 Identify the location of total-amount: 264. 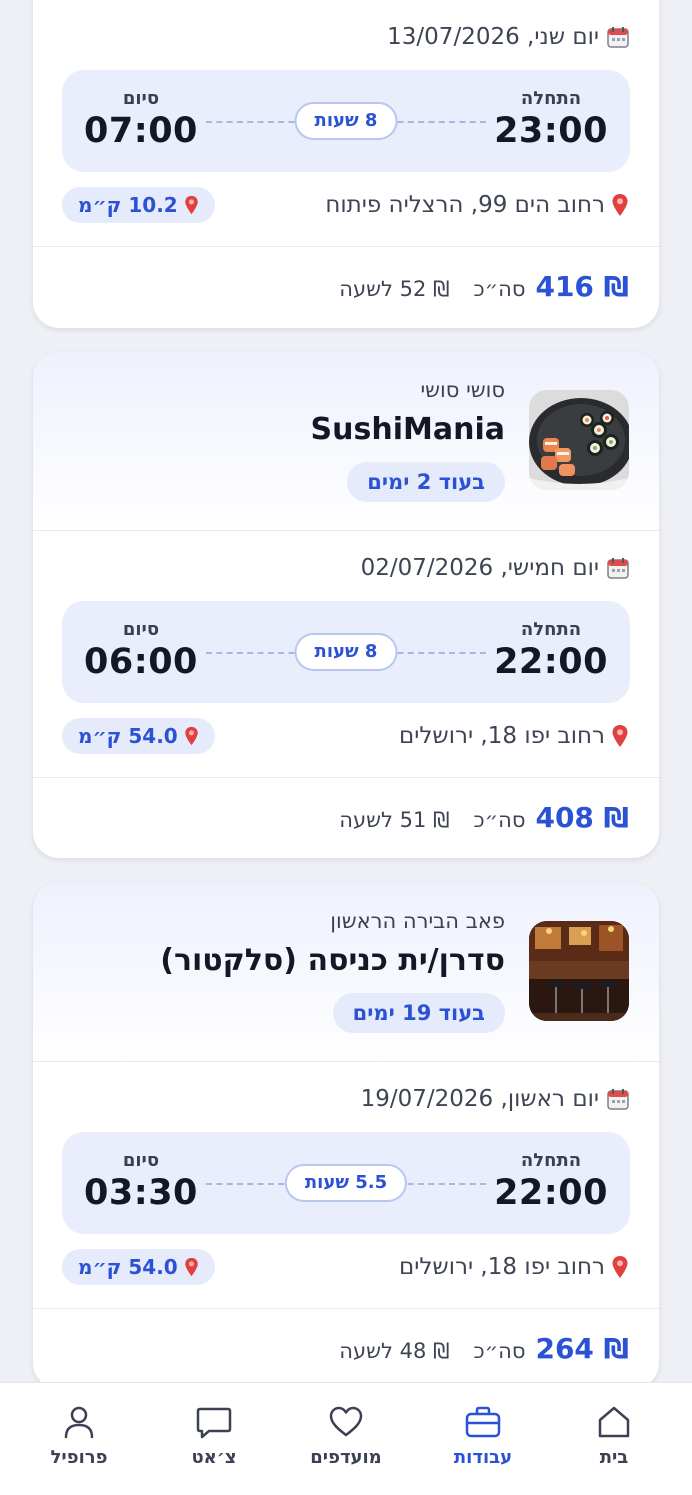
(564, 1348).